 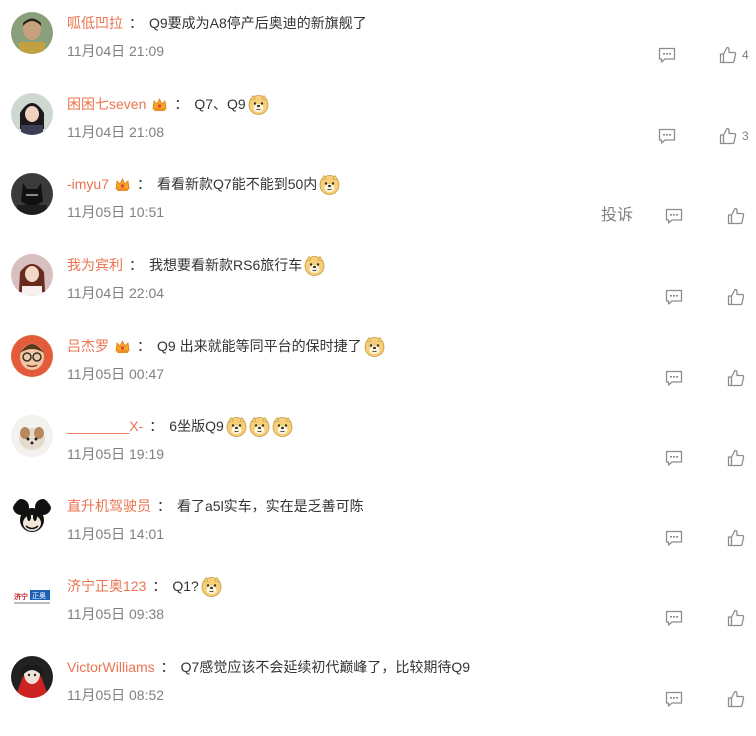 I want to click on like-button: 3, so click(x=734, y=136).